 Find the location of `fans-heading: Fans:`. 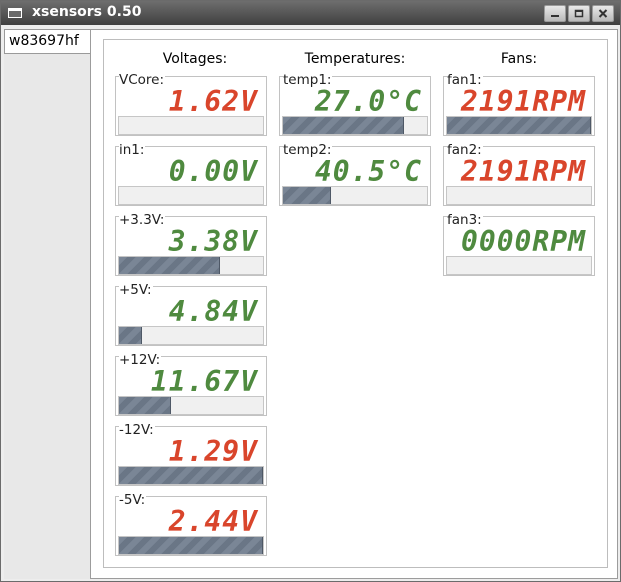

fans-heading: Fans: is located at coordinates (519, 59).